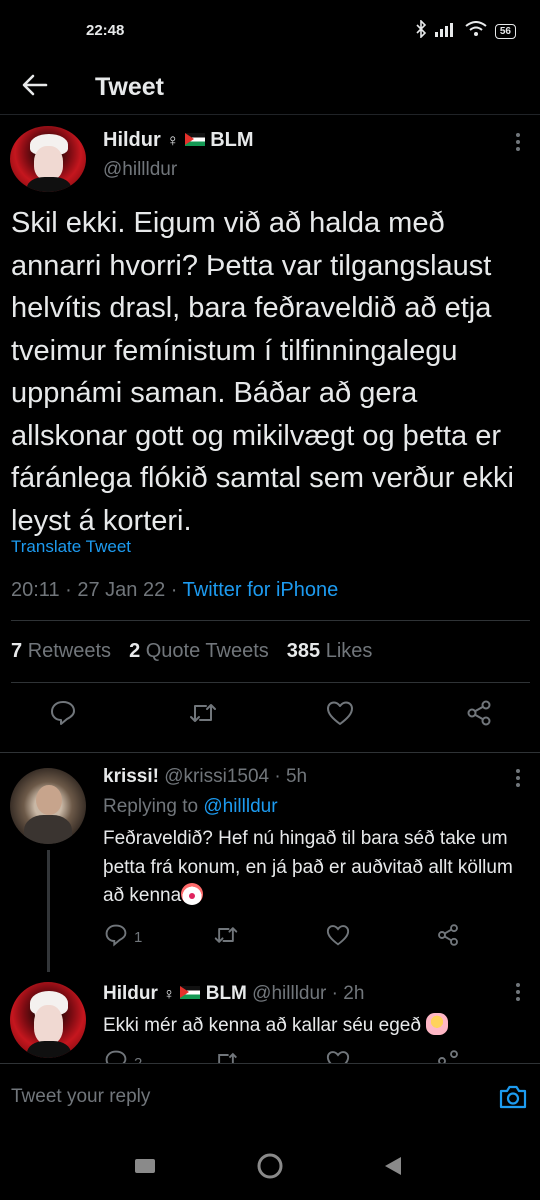 Image resolution: width=540 pixels, height=1200 pixels. Describe the element at coordinates (354, 993) in the screenshot. I see `reply-age: 2h` at that location.